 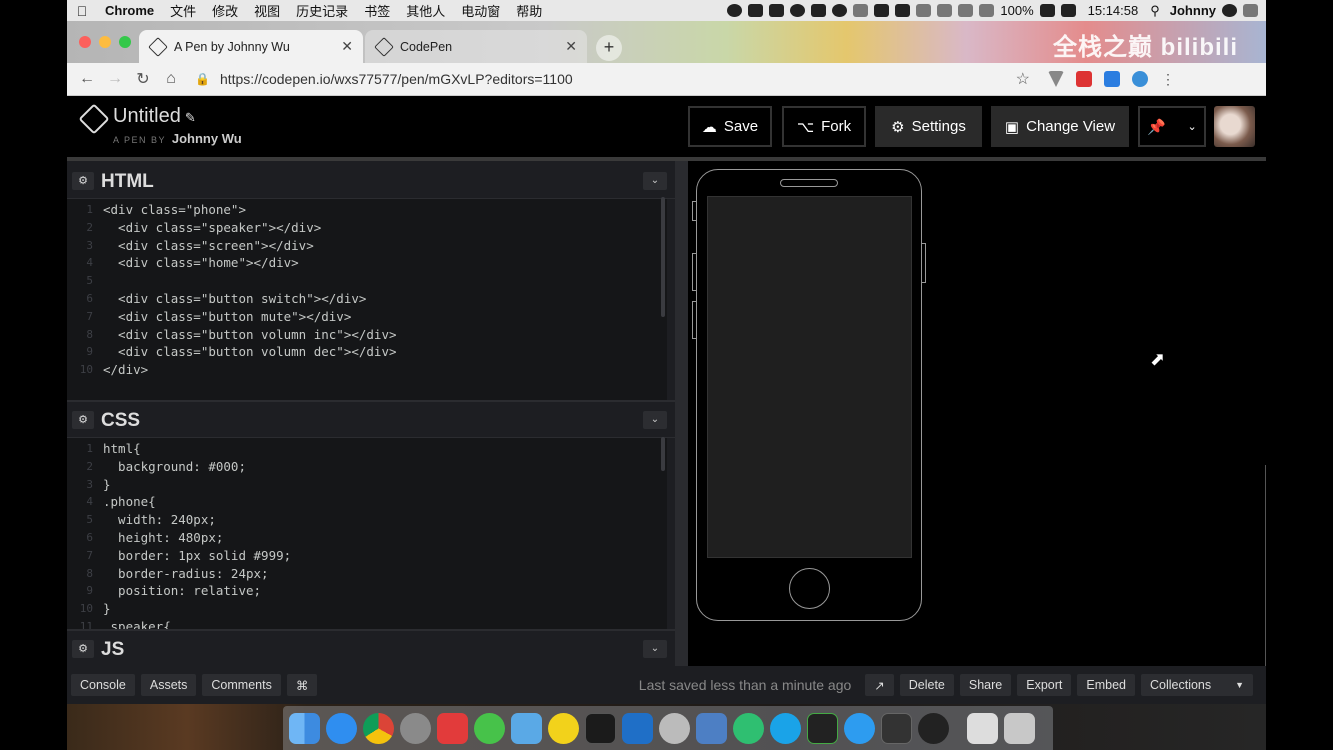 I want to click on embed-button: Embed, so click(x=1106, y=685).